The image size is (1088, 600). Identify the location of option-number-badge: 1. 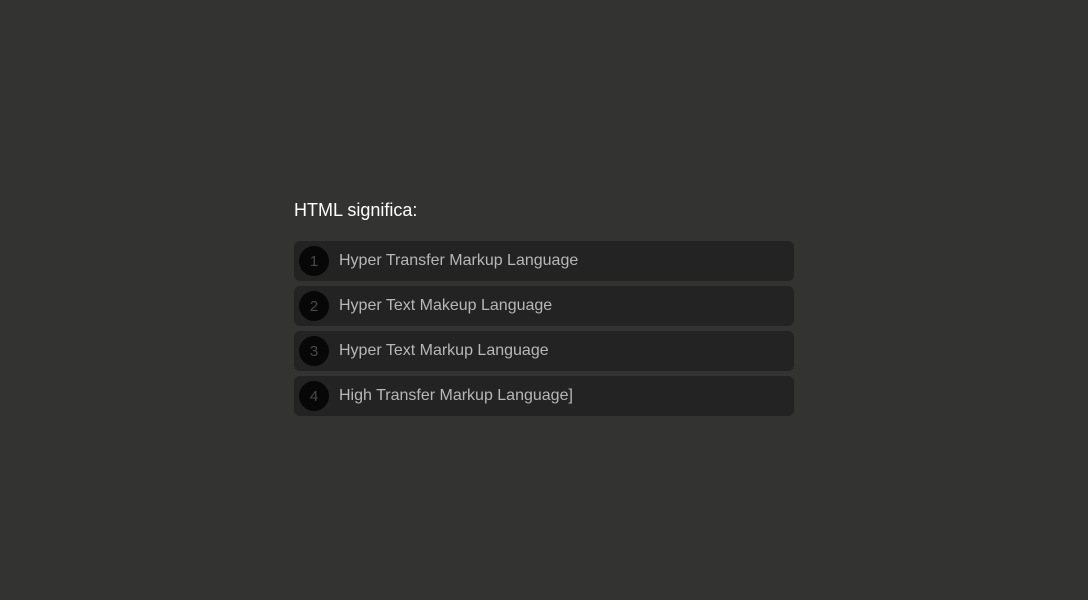
(314, 261).